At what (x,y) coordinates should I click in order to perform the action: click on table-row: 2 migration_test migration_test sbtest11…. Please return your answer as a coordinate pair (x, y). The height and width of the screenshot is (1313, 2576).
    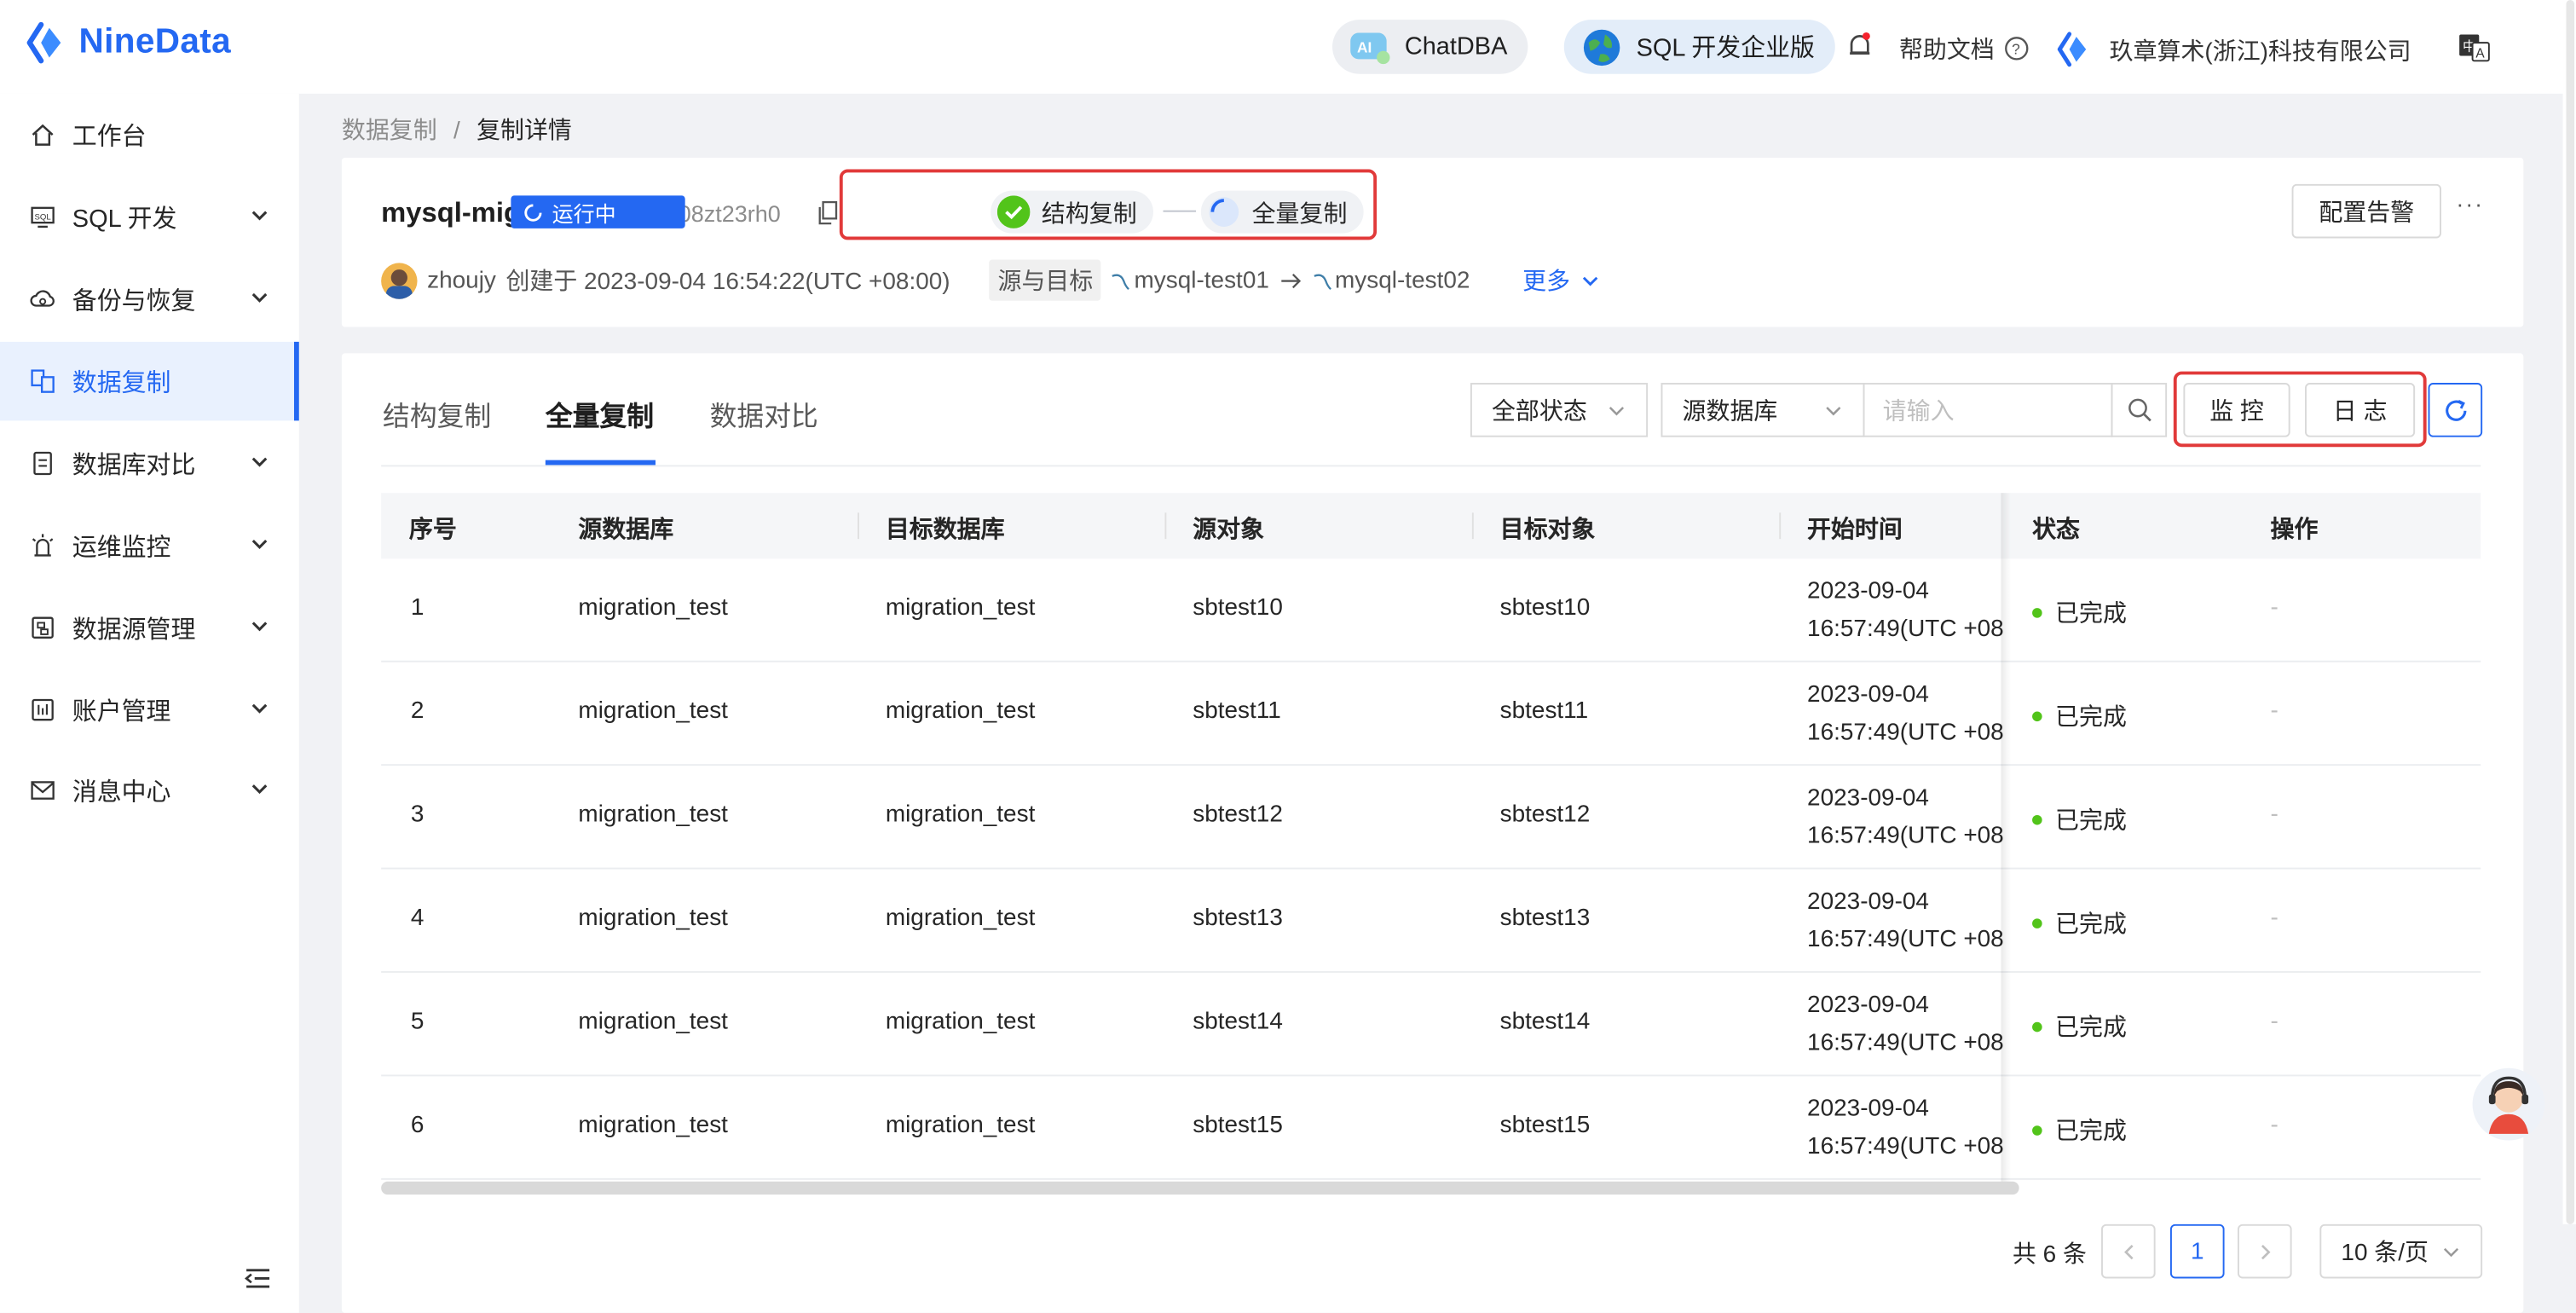
    Looking at the image, I should click on (1431, 714).